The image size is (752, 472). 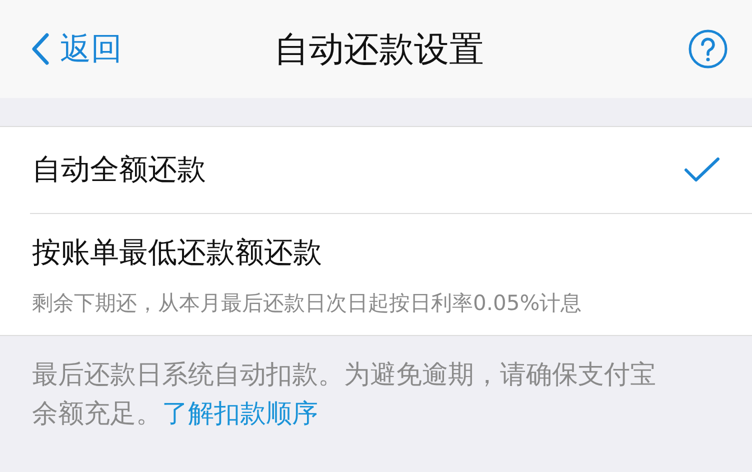 I want to click on checkmark-icon, so click(x=702, y=170).